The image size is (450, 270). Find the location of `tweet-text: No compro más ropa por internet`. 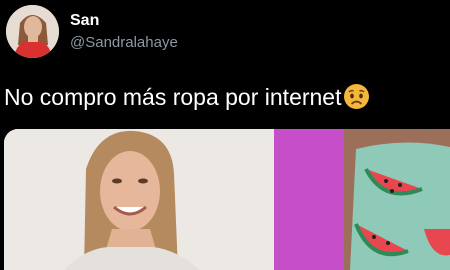

tweet-text: No compro más ropa por internet is located at coordinates (187, 97).